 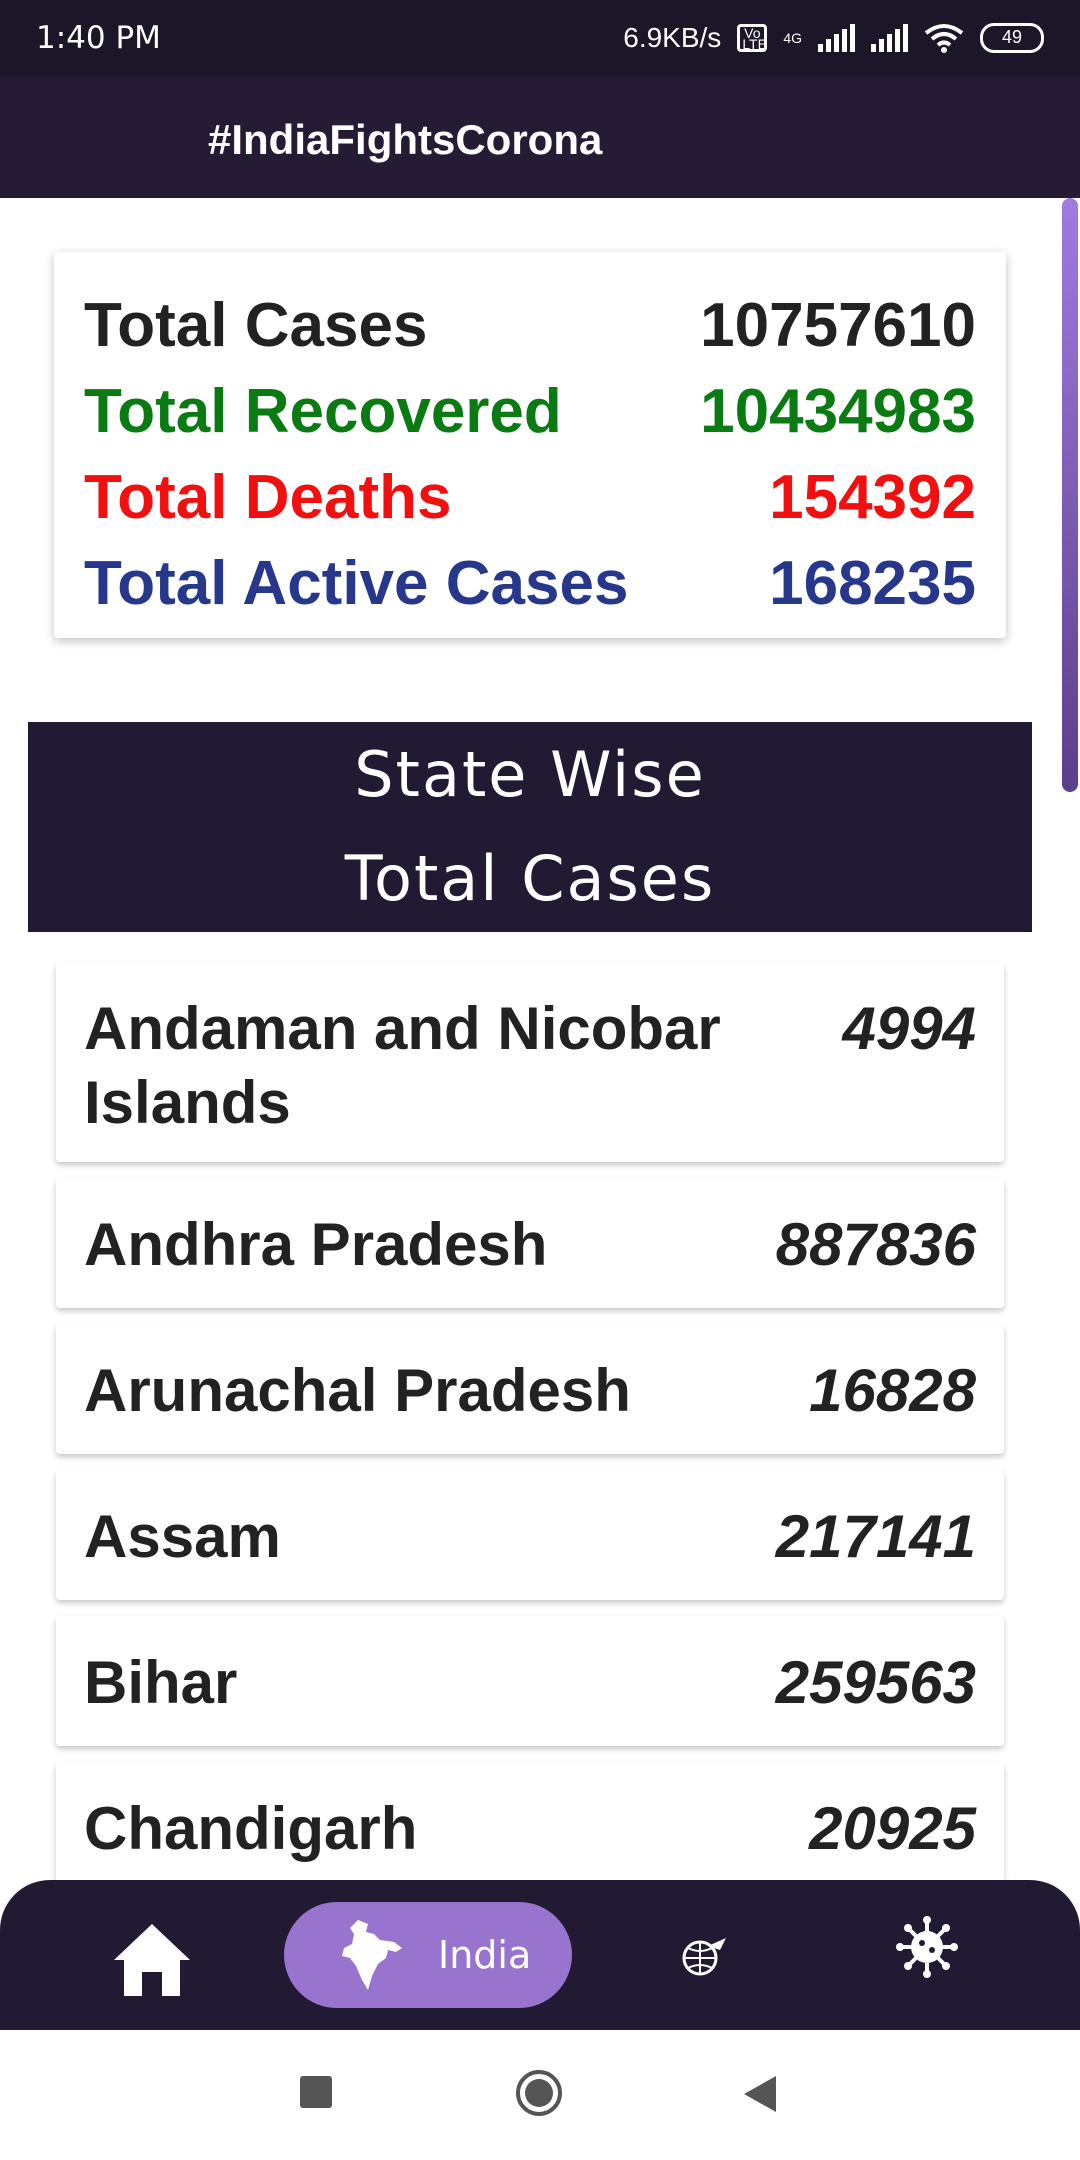 I want to click on recovered-label: Total Recovered, so click(x=323, y=411).